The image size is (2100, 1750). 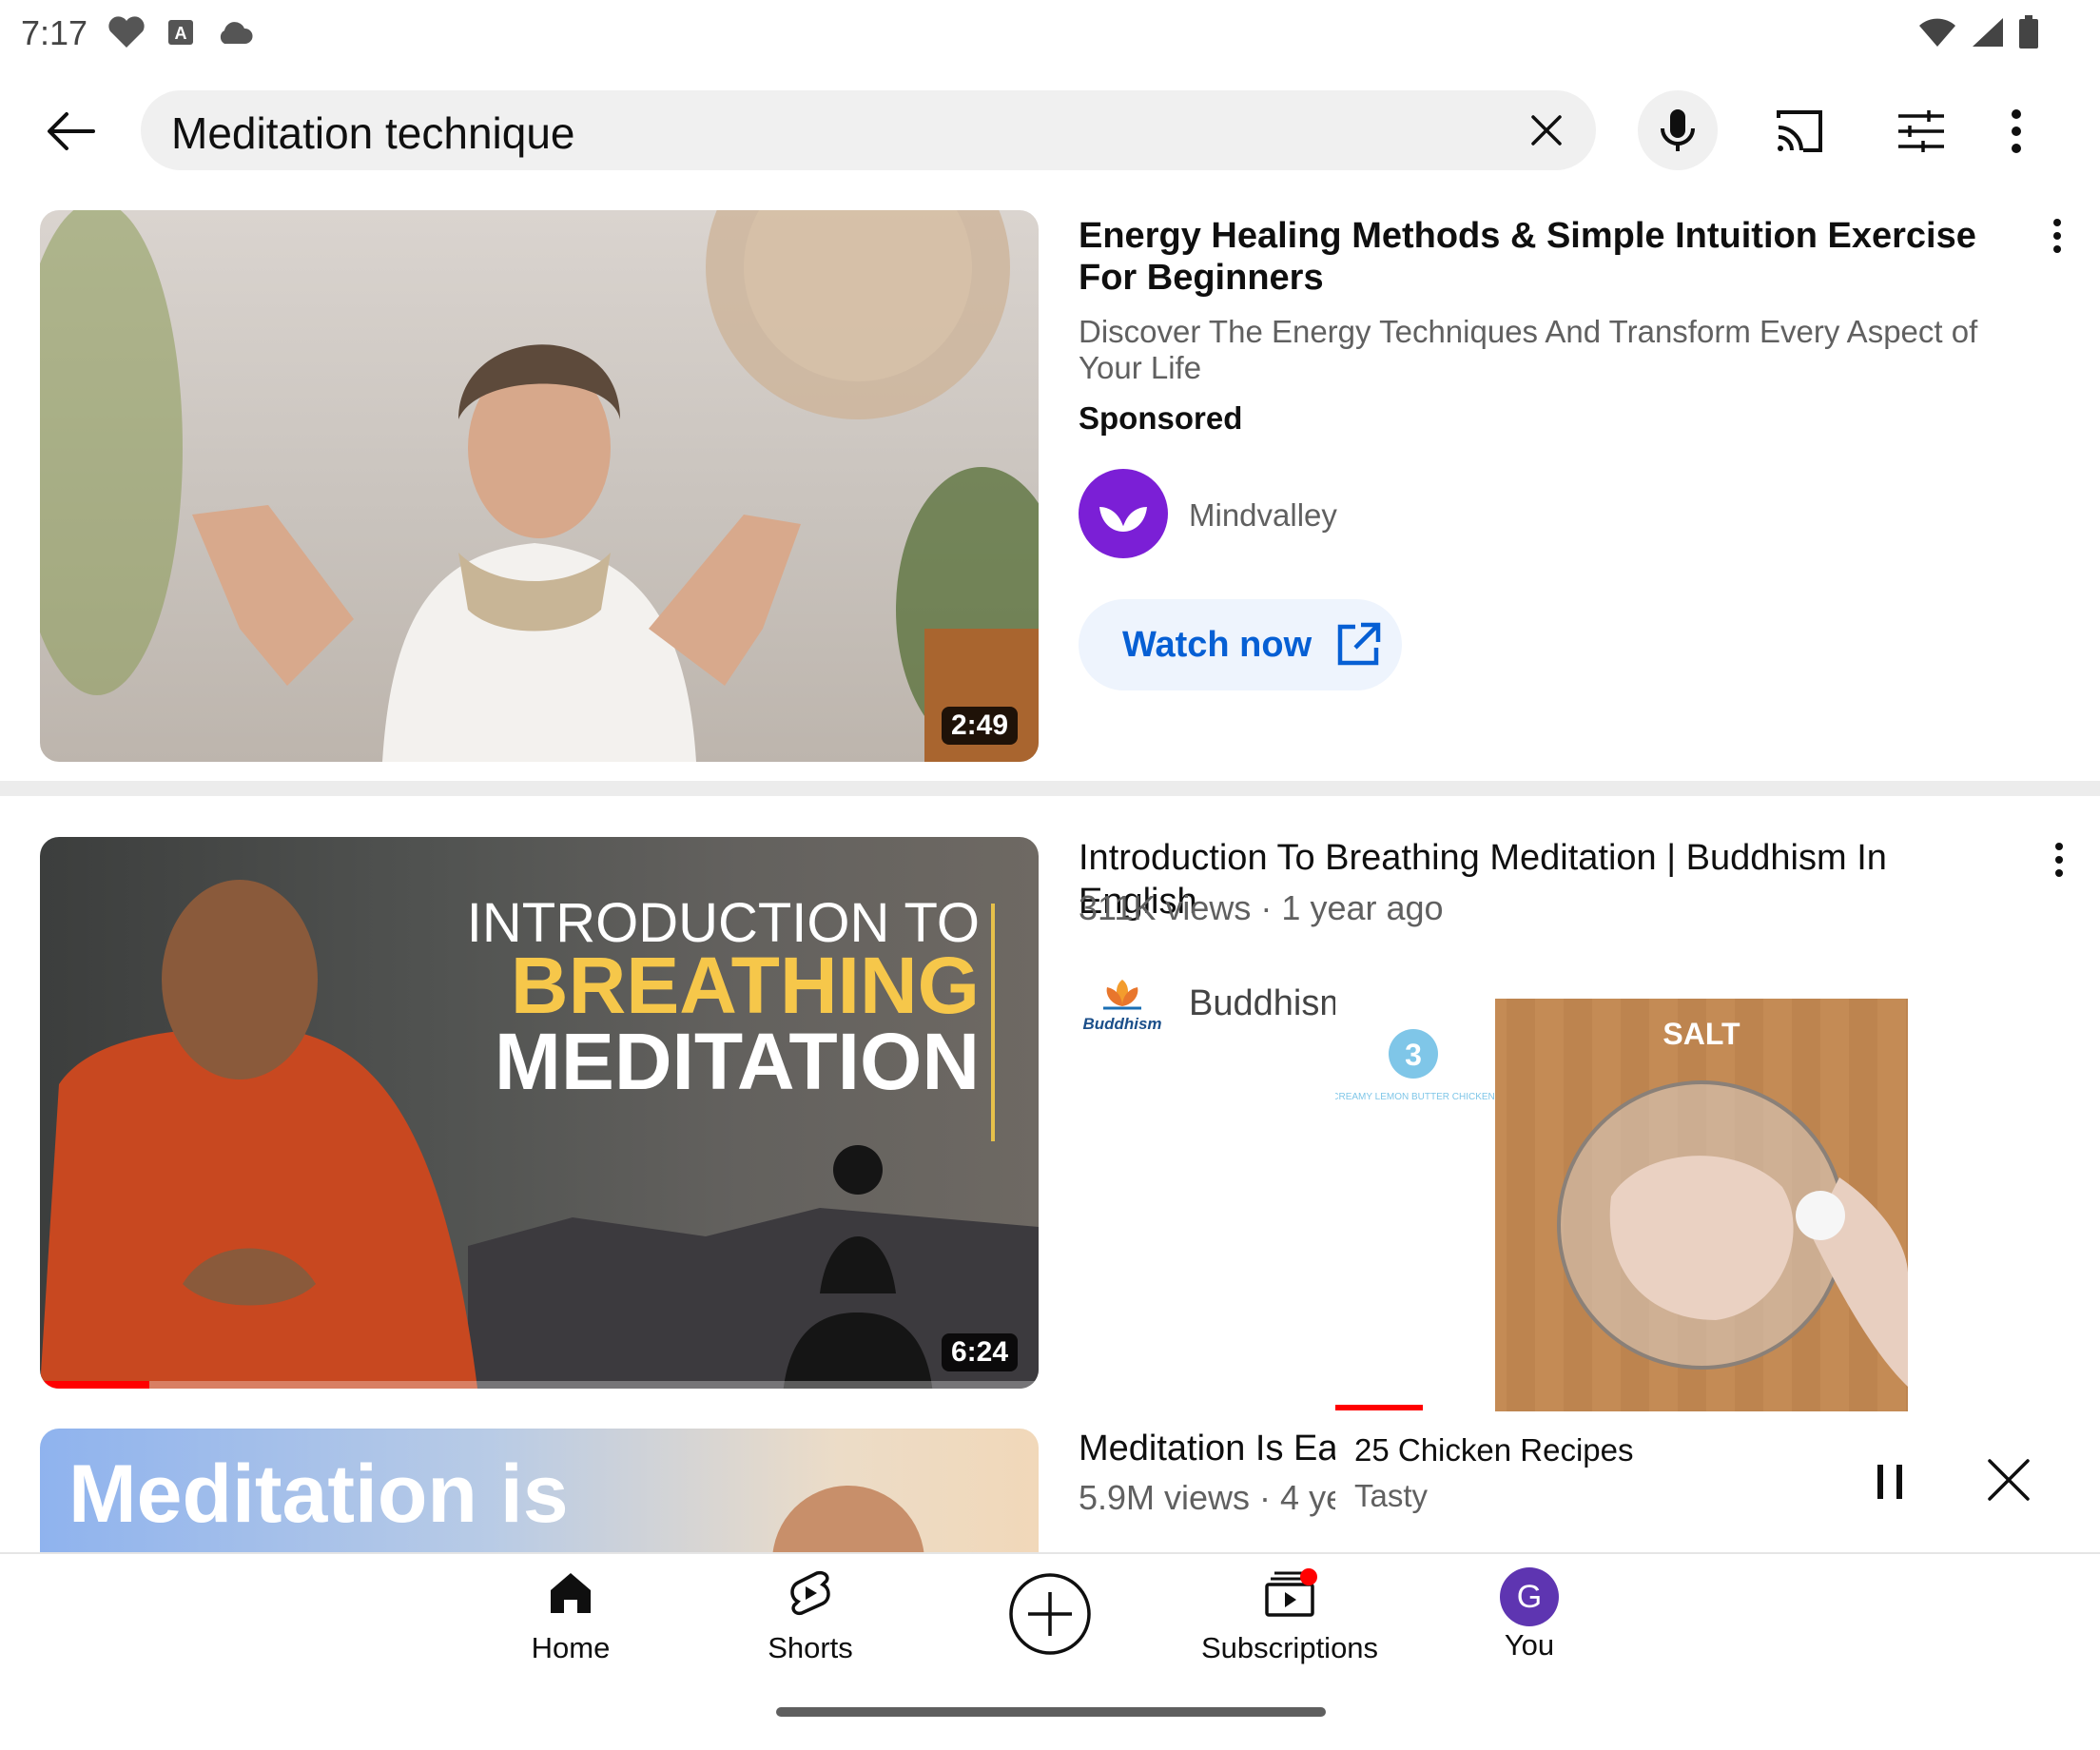 What do you see at coordinates (373, 133) in the screenshot?
I see `search-query-text: Meditation technique` at bounding box center [373, 133].